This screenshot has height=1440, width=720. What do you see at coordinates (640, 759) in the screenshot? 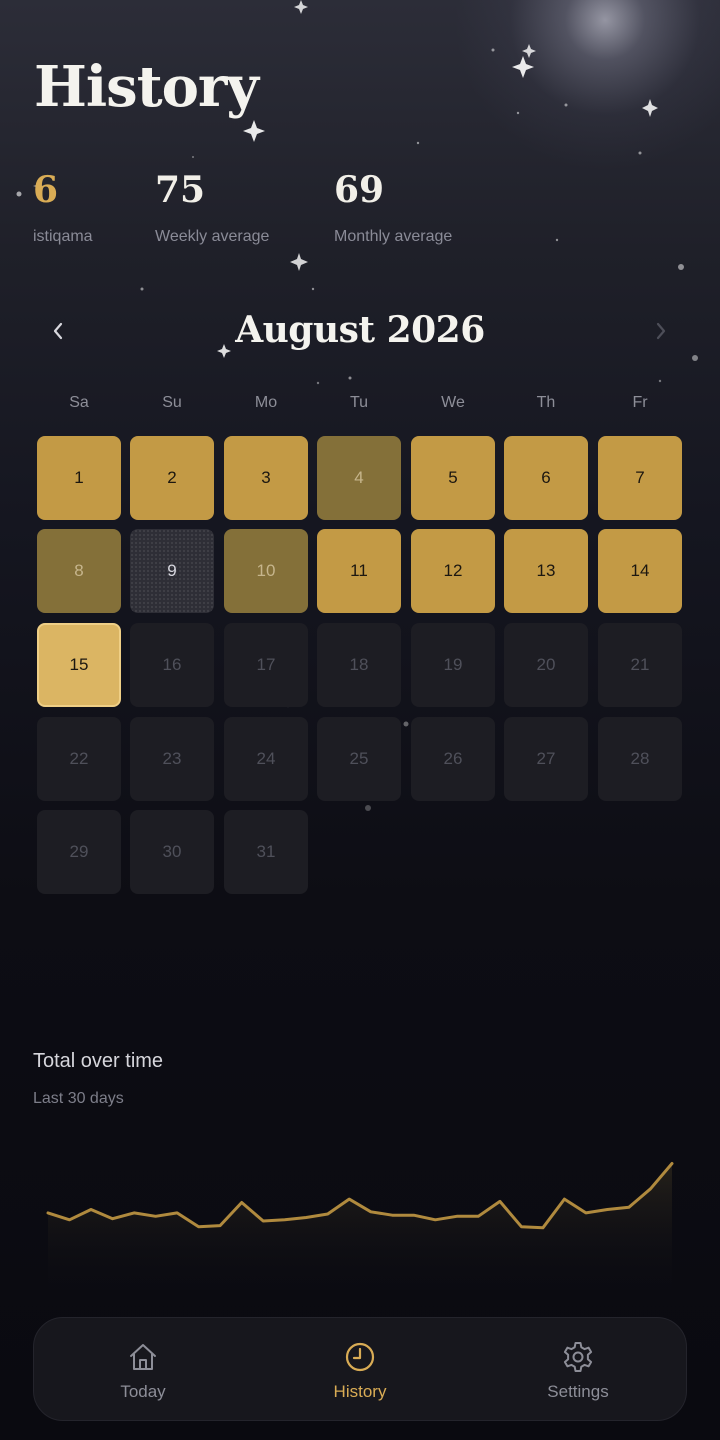
I see `calendar-day-28: 28` at bounding box center [640, 759].